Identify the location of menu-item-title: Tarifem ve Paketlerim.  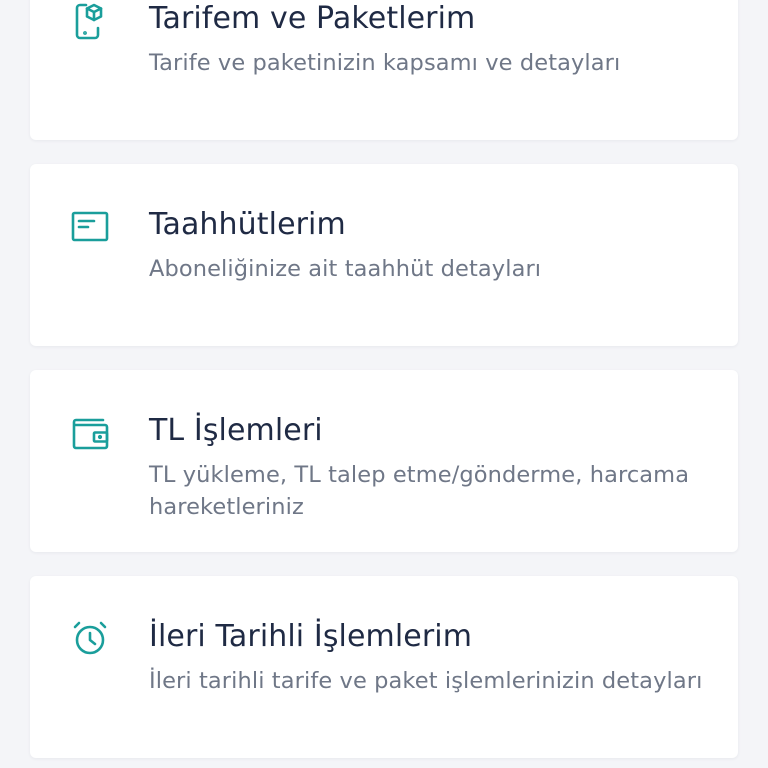
(312, 18).